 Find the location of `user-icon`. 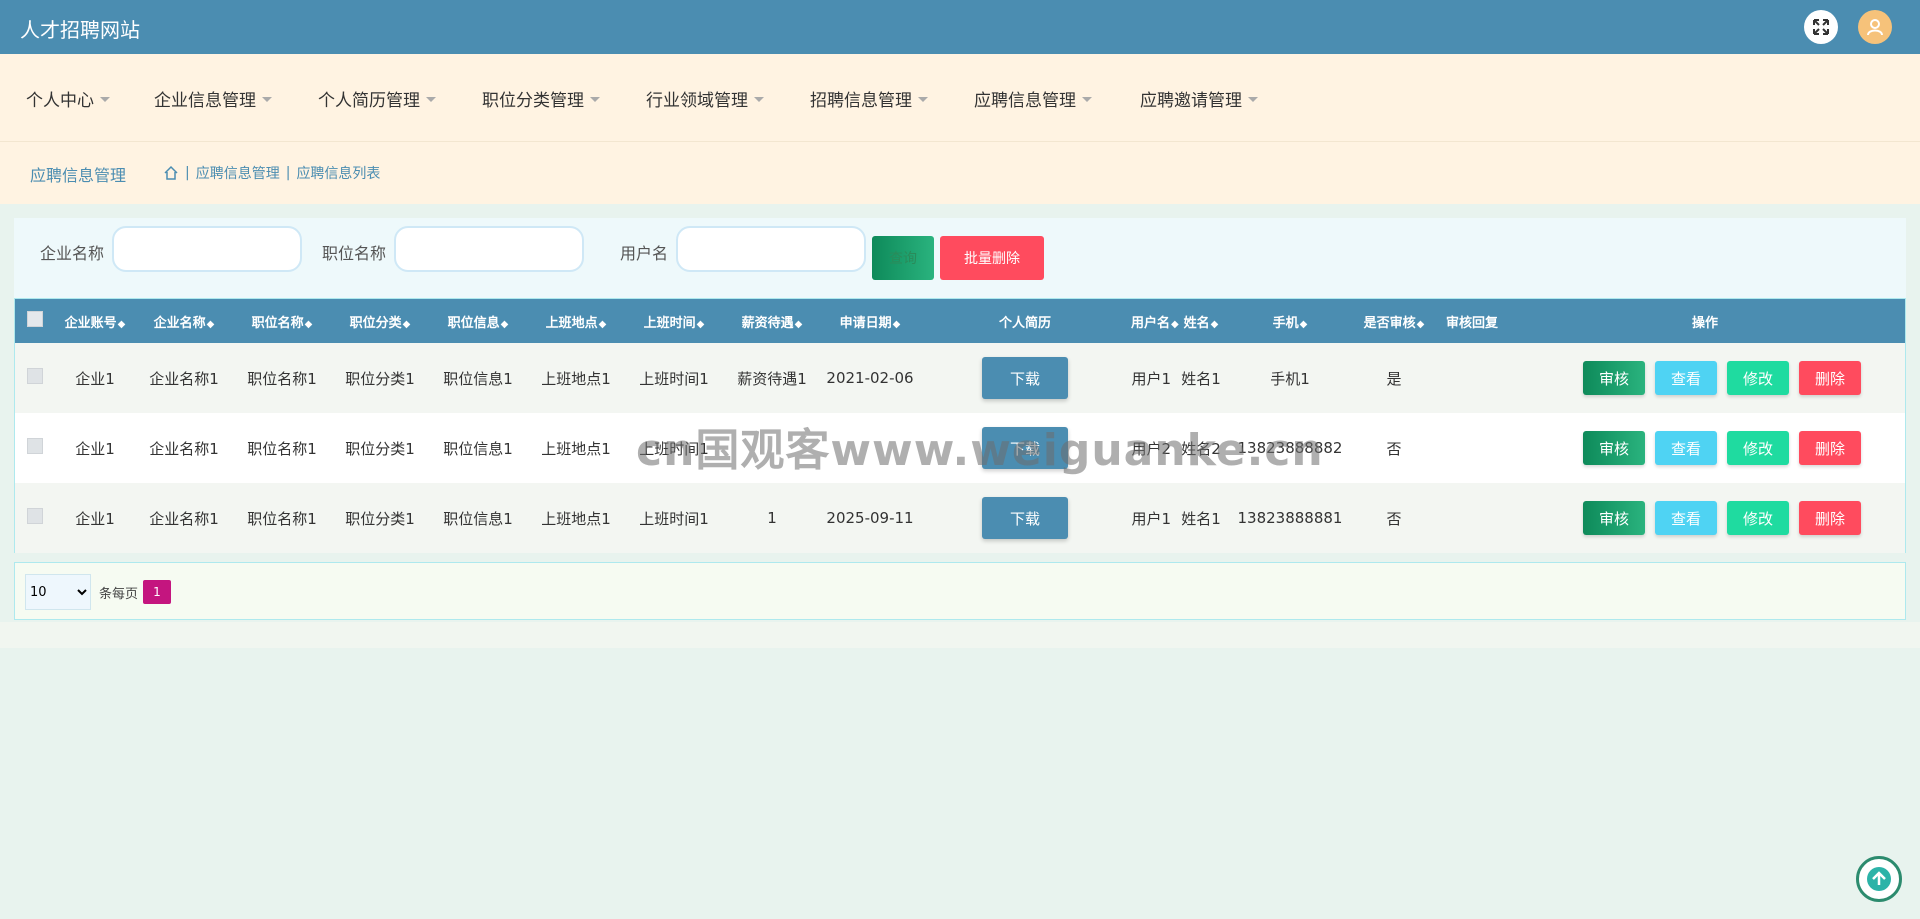

user-icon is located at coordinates (1875, 27).